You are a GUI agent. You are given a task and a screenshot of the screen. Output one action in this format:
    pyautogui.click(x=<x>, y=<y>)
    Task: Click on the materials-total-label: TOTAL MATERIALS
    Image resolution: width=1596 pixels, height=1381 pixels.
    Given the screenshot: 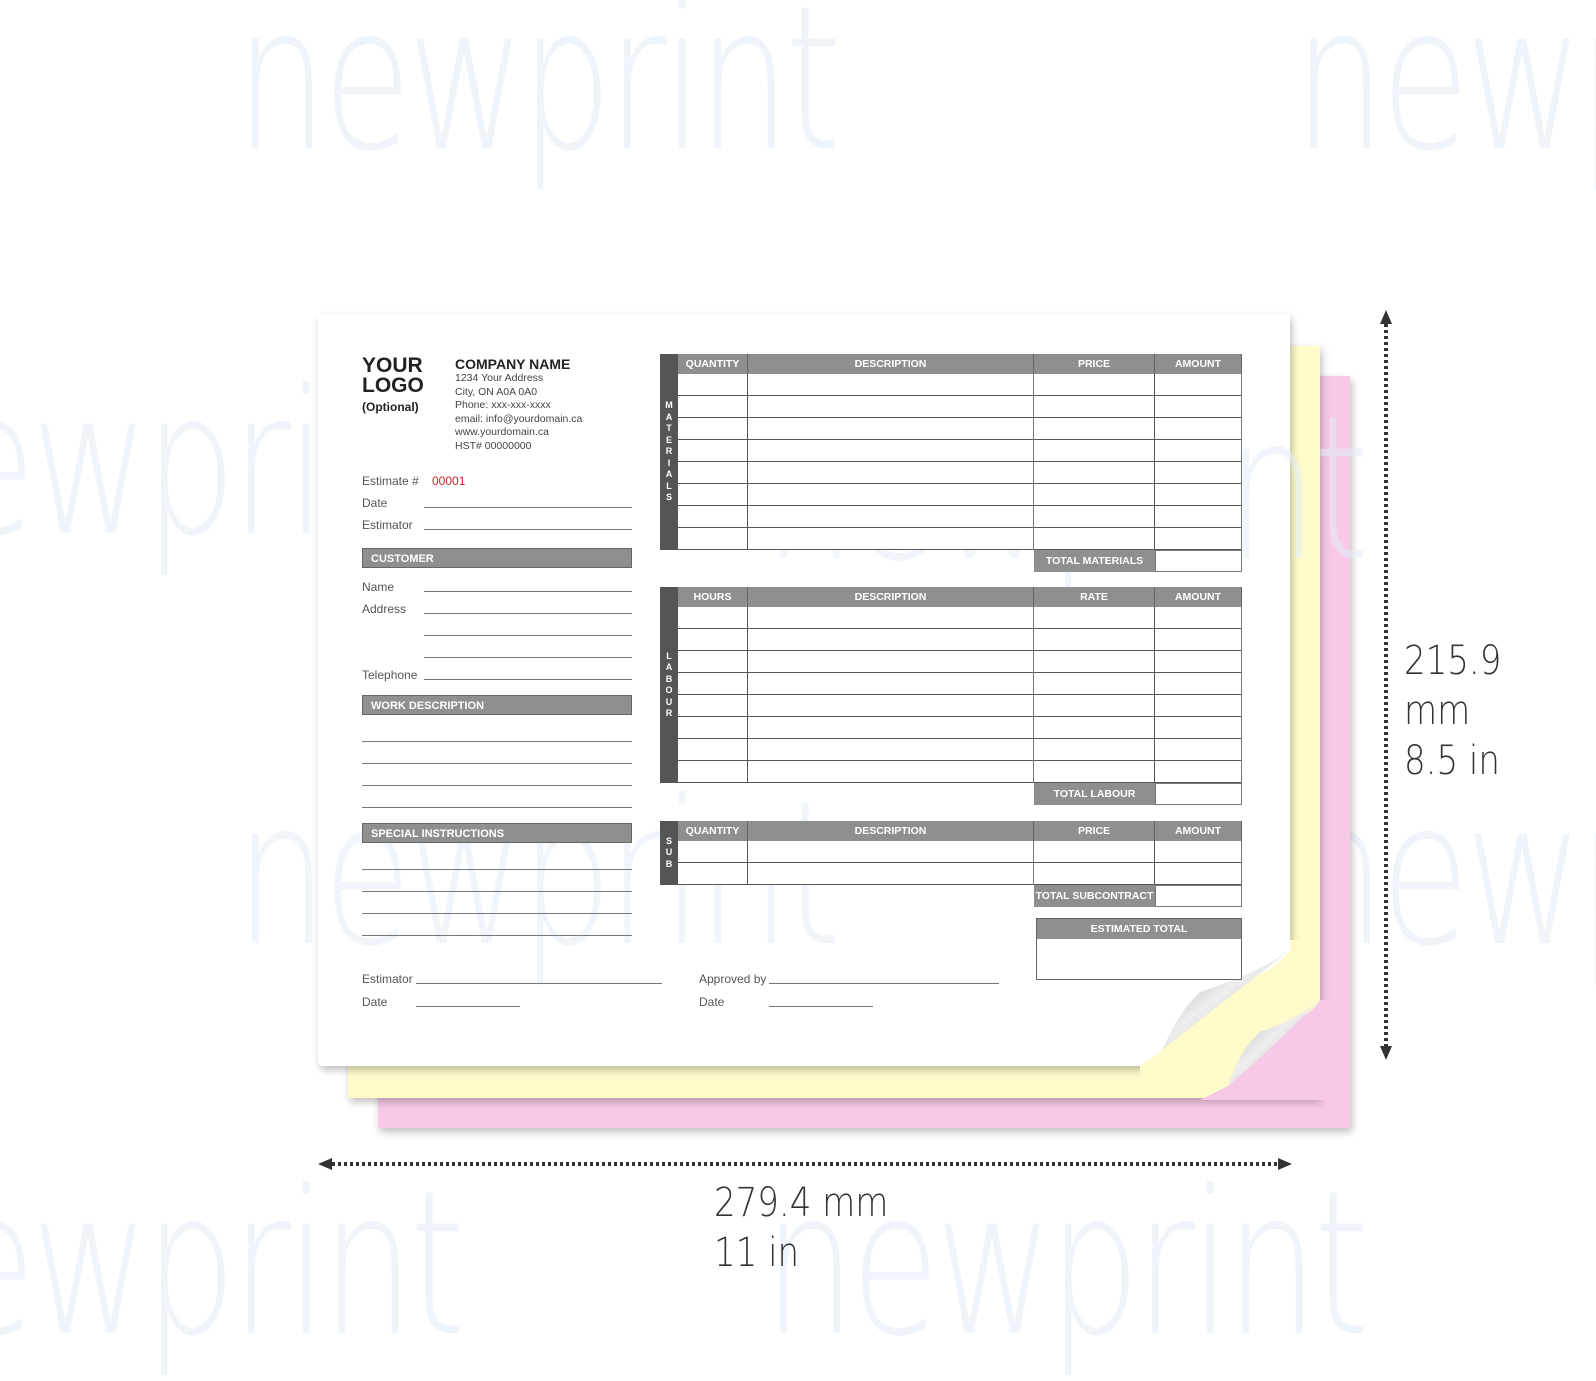 What is the action you would take?
    pyautogui.click(x=1094, y=561)
    